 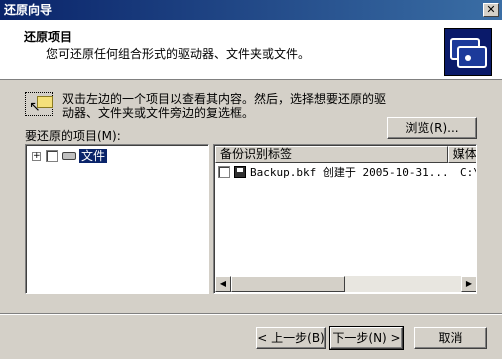 What do you see at coordinates (288, 284) in the screenshot?
I see `scrollbar-thumb` at bounding box center [288, 284].